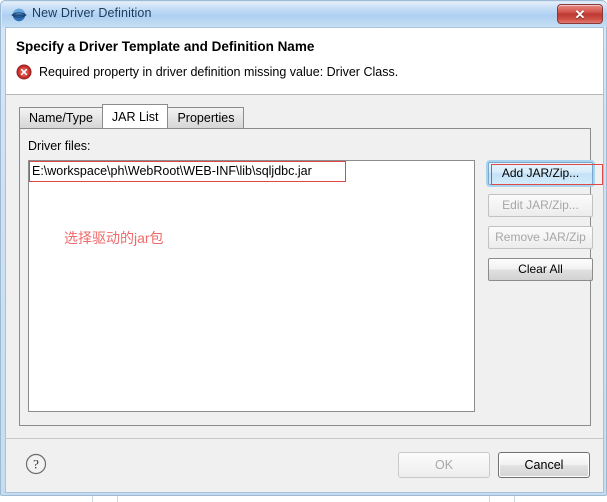 Image resolution: width=607 pixels, height=502 pixels. What do you see at coordinates (540, 269) in the screenshot?
I see `clear-all-button: Clear All` at bounding box center [540, 269].